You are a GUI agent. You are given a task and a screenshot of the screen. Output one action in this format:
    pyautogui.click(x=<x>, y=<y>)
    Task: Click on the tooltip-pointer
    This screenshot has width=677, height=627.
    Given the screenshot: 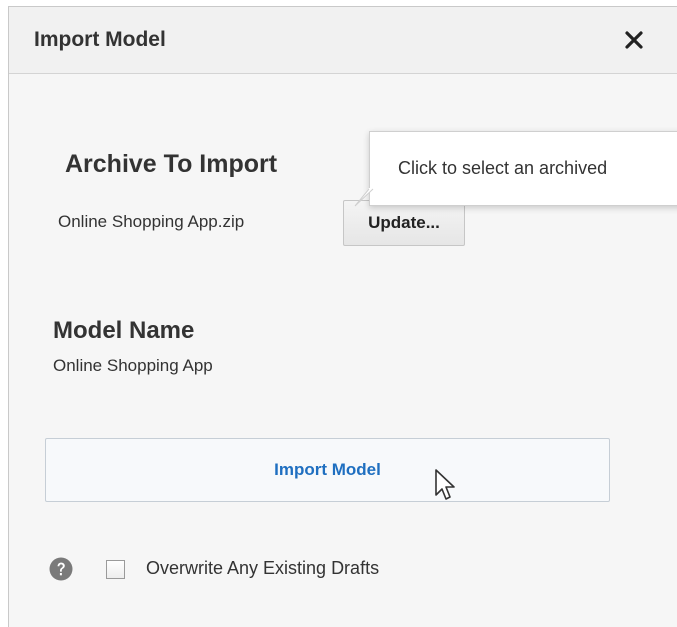 What is the action you would take?
    pyautogui.click(x=364, y=197)
    